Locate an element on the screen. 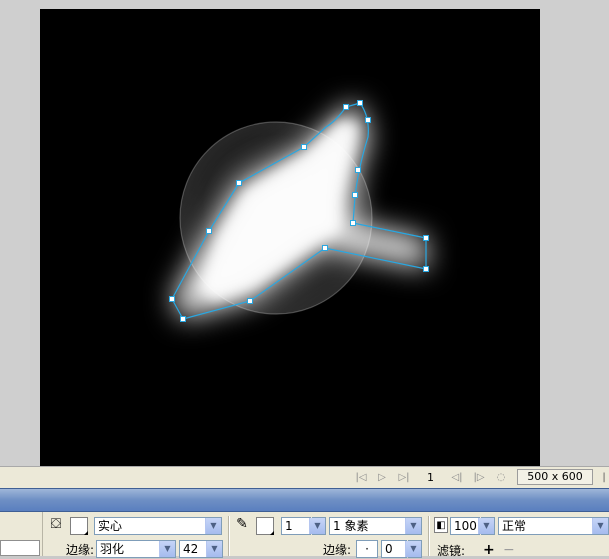 The height and width of the screenshot is (559, 609). fill-color-swatch is located at coordinates (79, 526).